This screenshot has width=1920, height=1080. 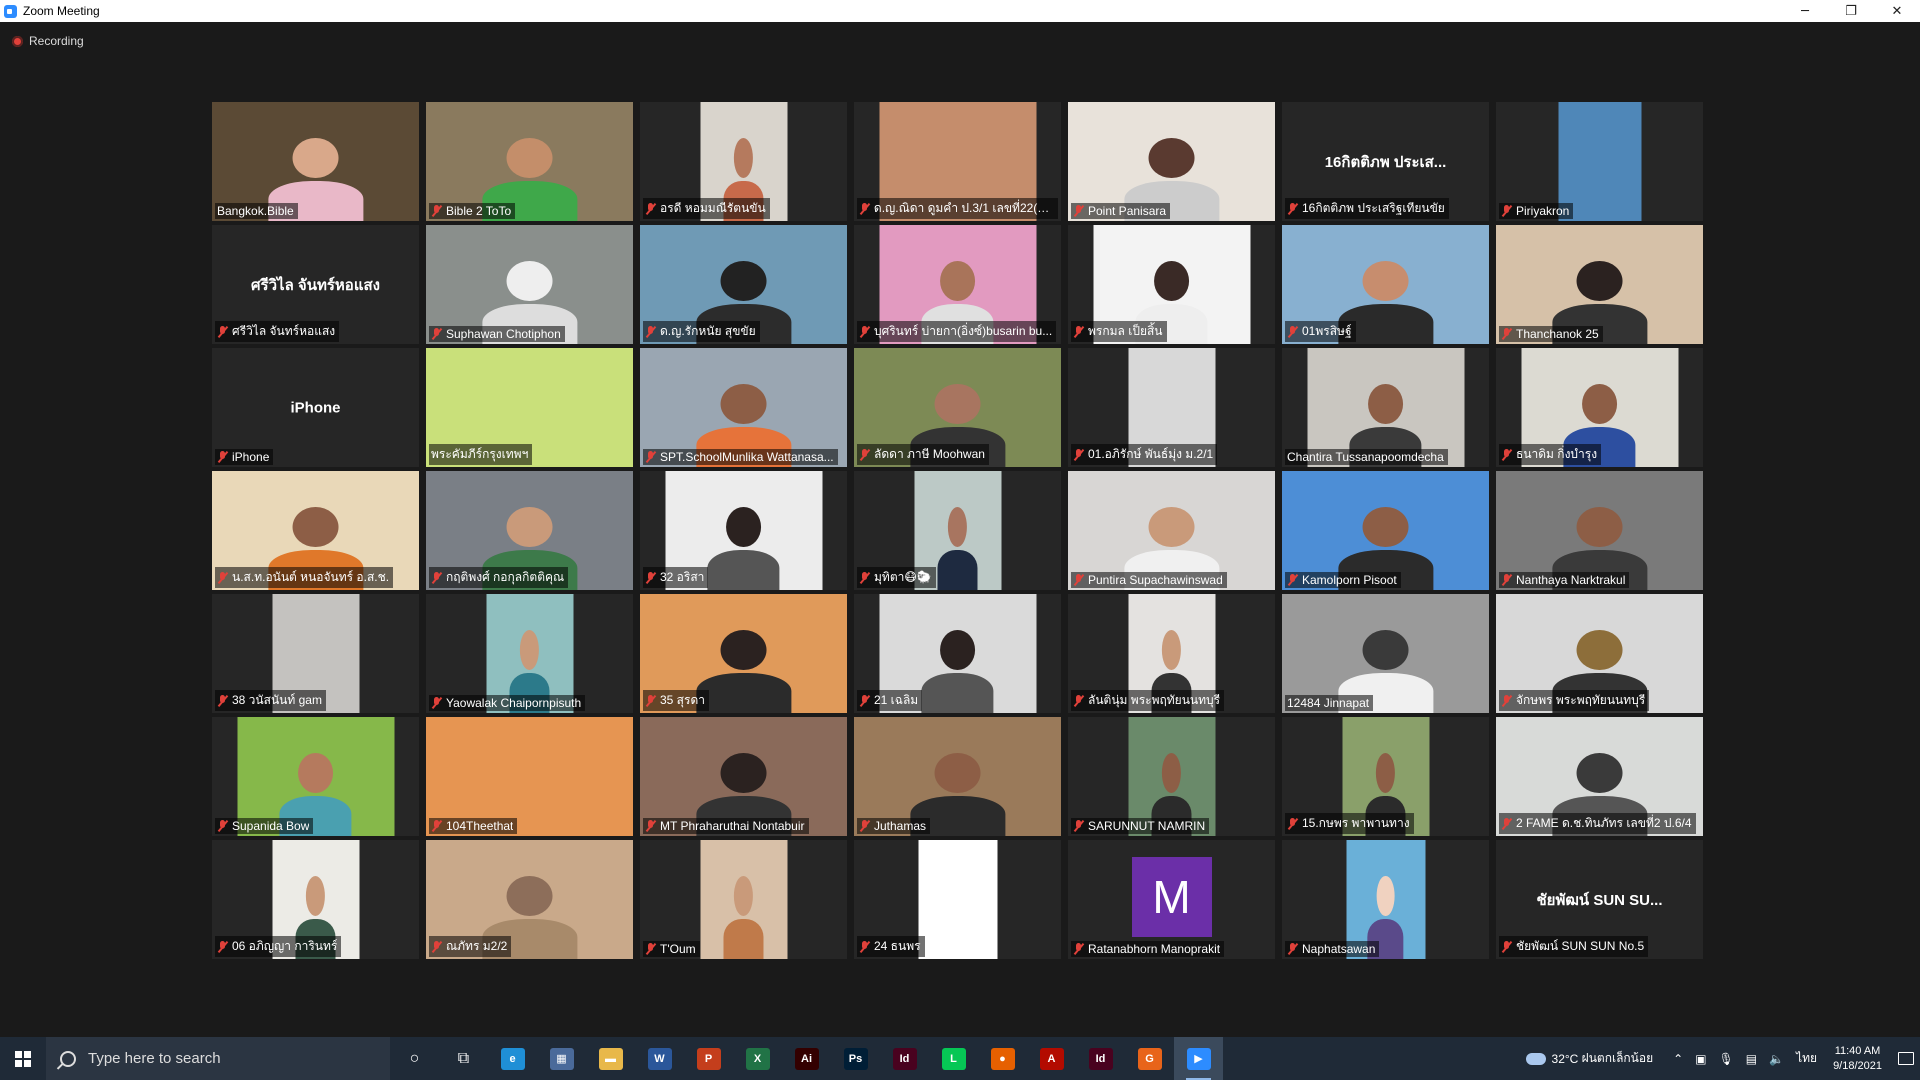 What do you see at coordinates (1171, 776) in the screenshot?
I see `participant-tile: SARUNNUT NAMRIN` at bounding box center [1171, 776].